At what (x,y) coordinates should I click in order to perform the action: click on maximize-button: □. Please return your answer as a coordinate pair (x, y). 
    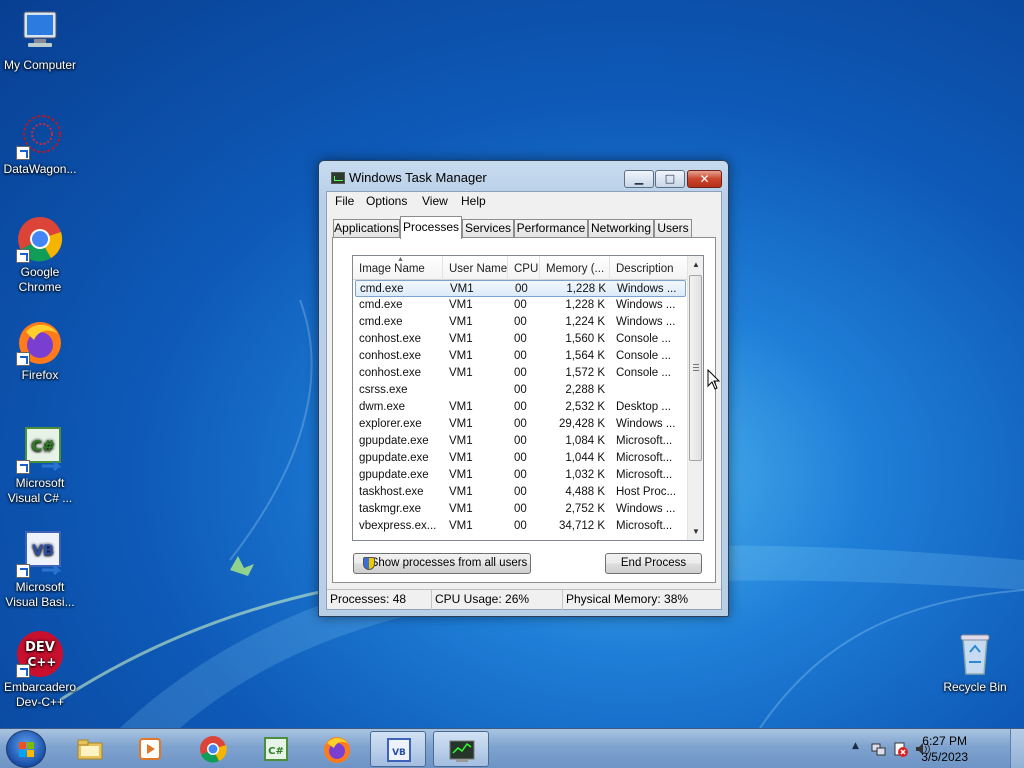
    Looking at the image, I should click on (670, 179).